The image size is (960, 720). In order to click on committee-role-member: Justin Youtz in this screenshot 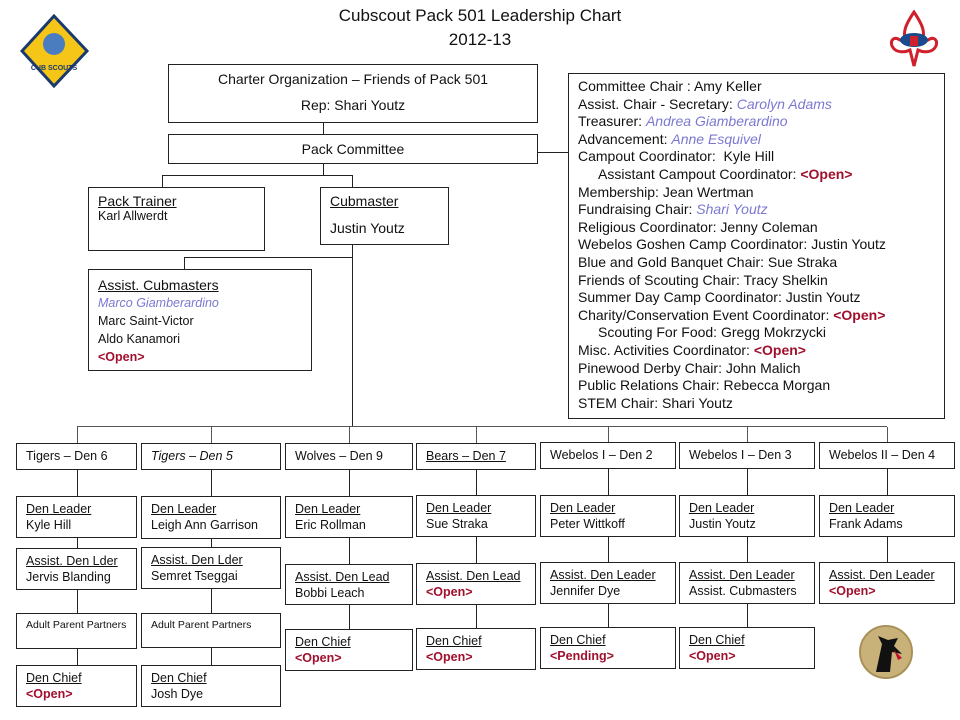, I will do `click(823, 297)`.